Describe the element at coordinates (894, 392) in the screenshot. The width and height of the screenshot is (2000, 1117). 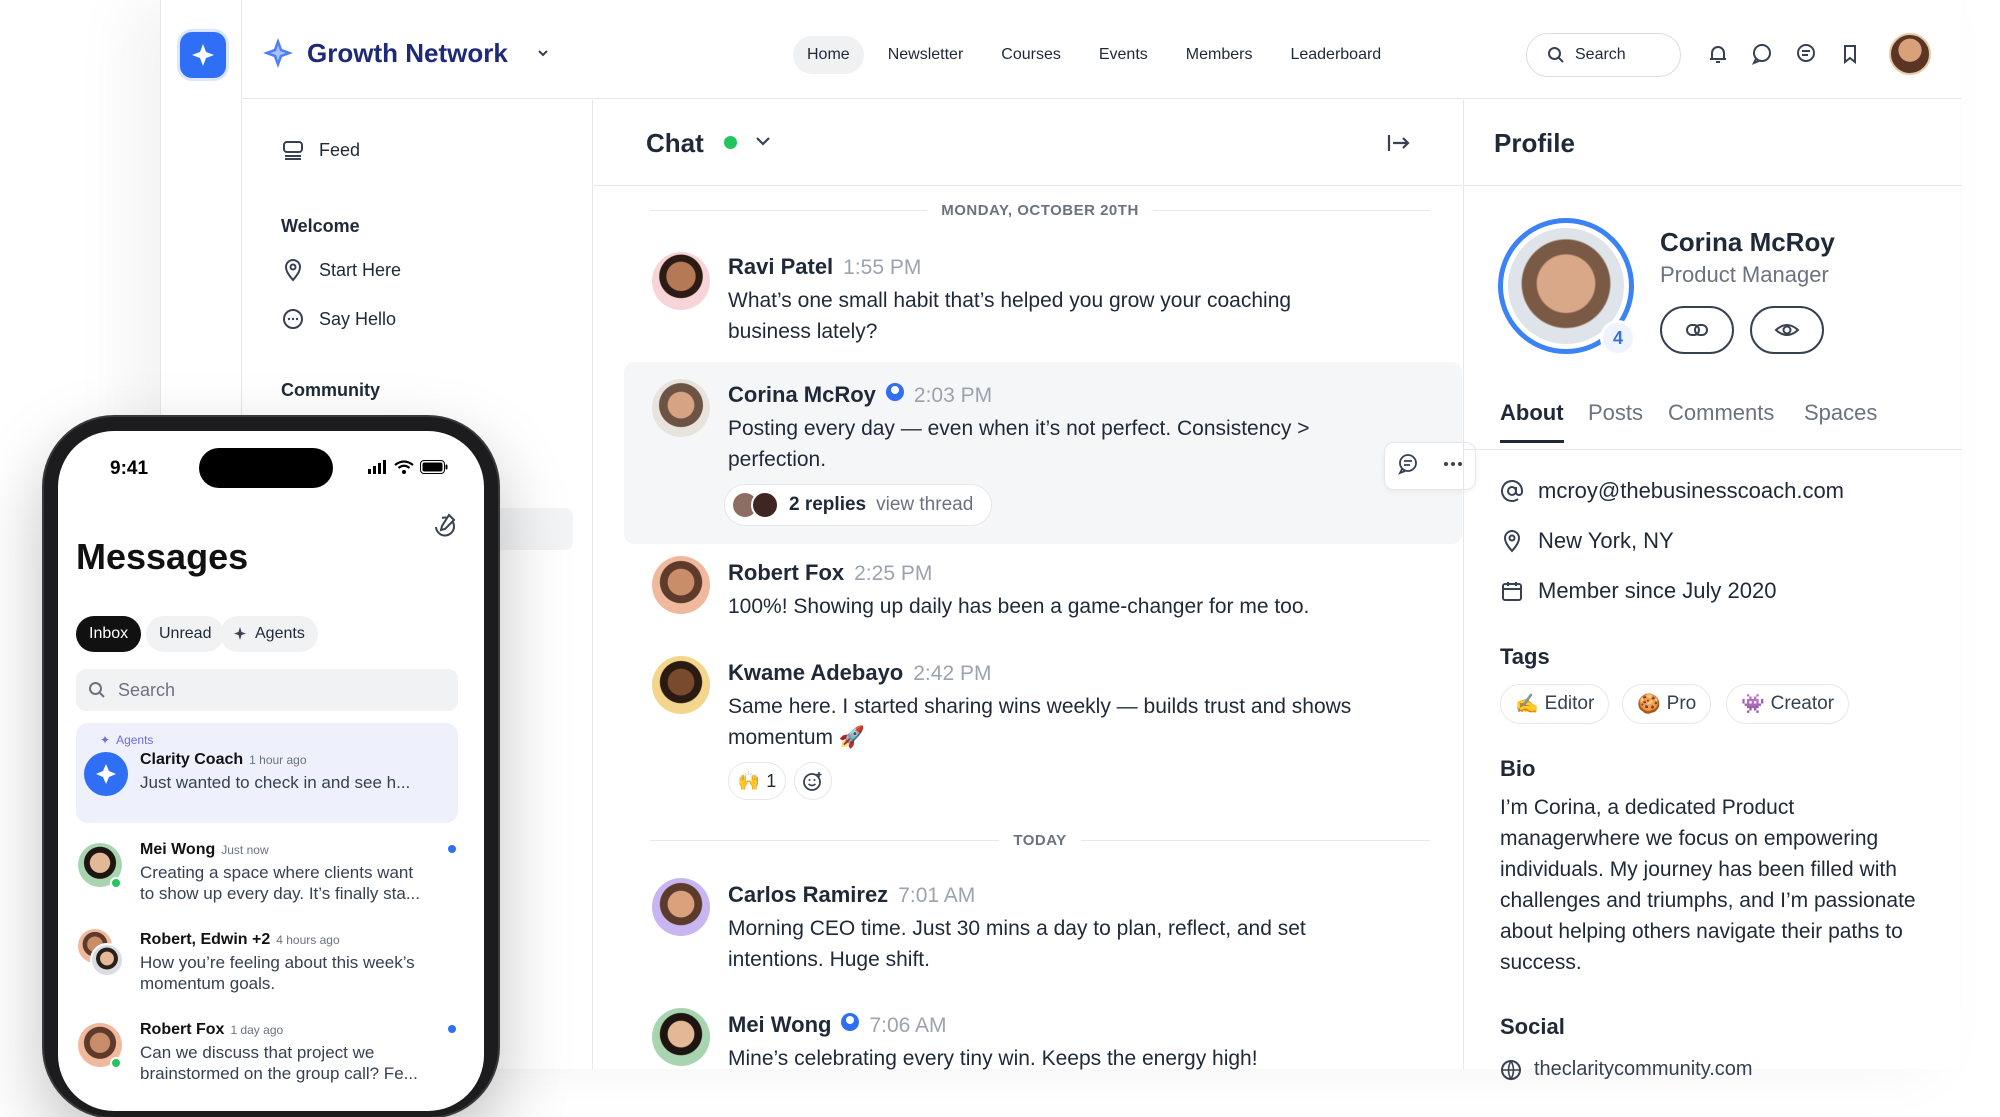
I see `verified-badge-icon` at that location.